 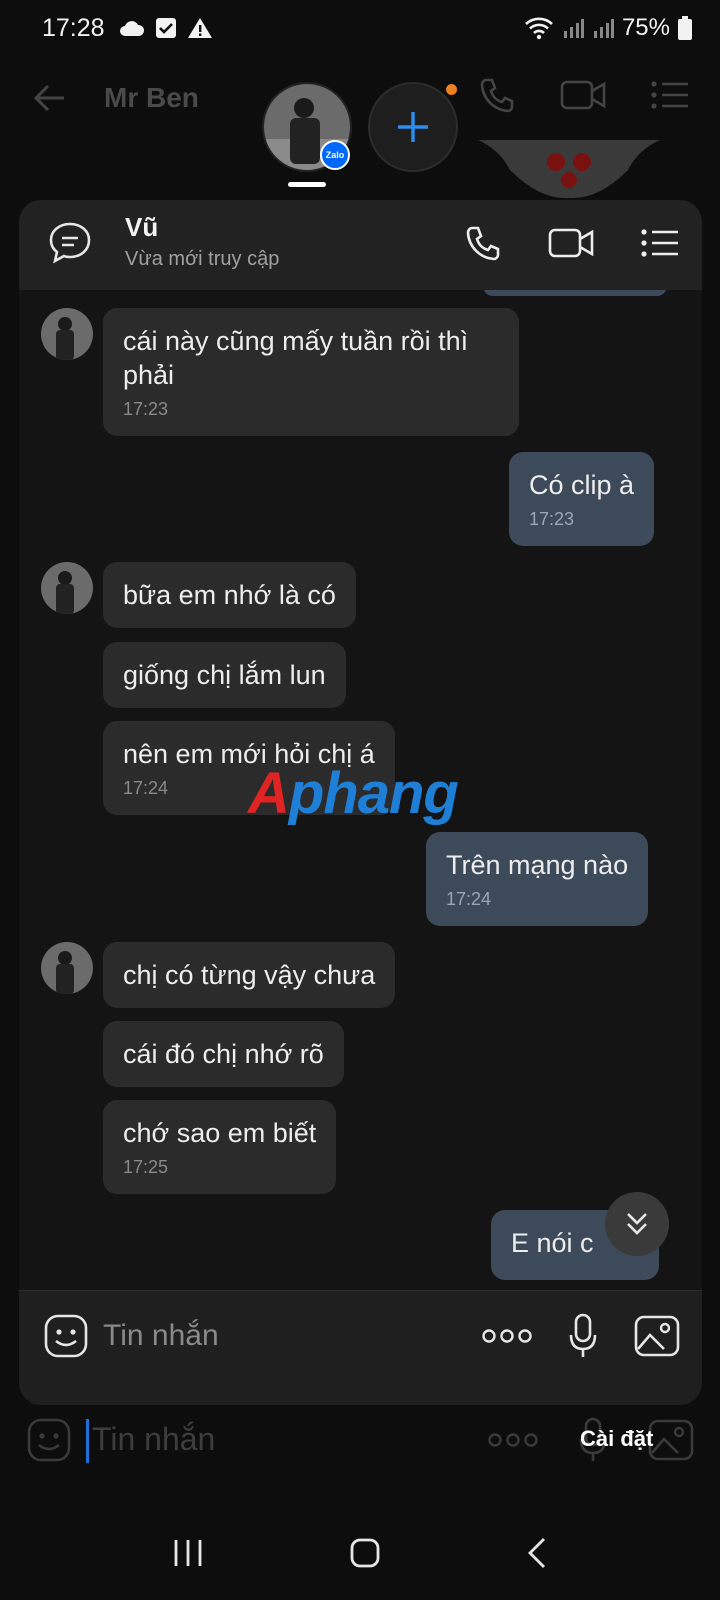 What do you see at coordinates (73, 27) in the screenshot?
I see `status-time: 17:28` at bounding box center [73, 27].